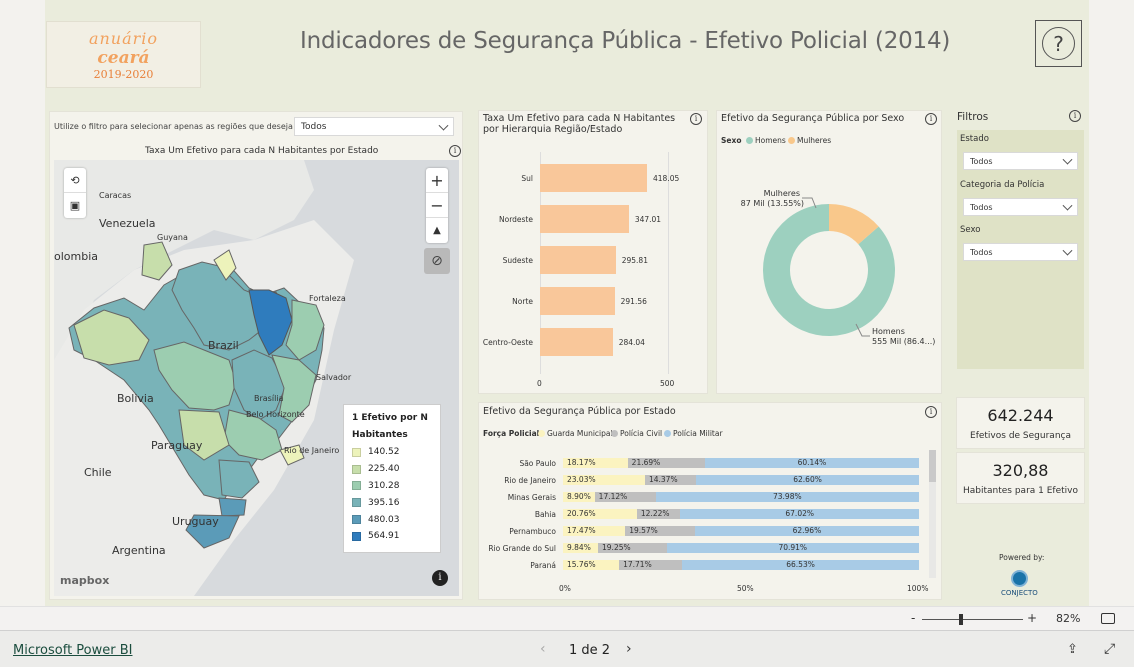 The width and height of the screenshot is (1134, 667). What do you see at coordinates (543, 565) in the screenshot?
I see `stack-category-label: Paraná` at bounding box center [543, 565].